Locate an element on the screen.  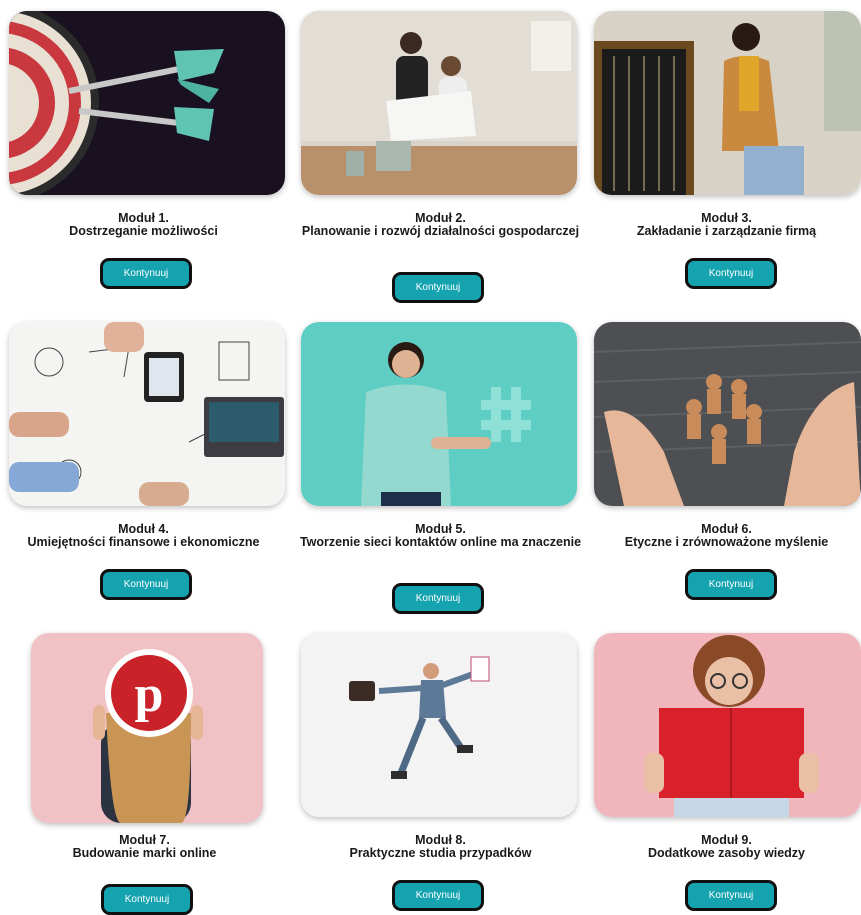
svg-text: p is located at coordinates (149, 694).